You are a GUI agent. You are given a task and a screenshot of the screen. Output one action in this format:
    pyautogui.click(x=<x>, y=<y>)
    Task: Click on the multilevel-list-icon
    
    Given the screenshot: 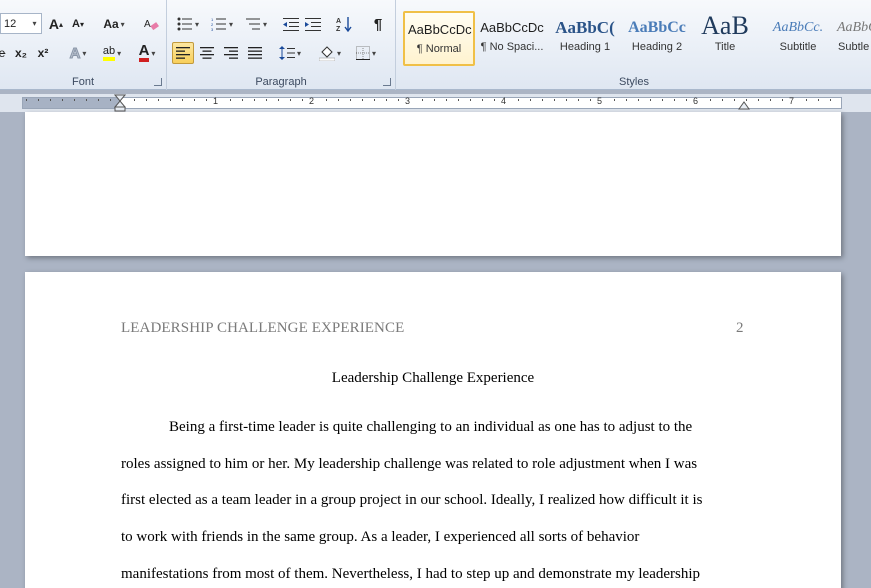 What is the action you would take?
    pyautogui.click(x=252, y=24)
    